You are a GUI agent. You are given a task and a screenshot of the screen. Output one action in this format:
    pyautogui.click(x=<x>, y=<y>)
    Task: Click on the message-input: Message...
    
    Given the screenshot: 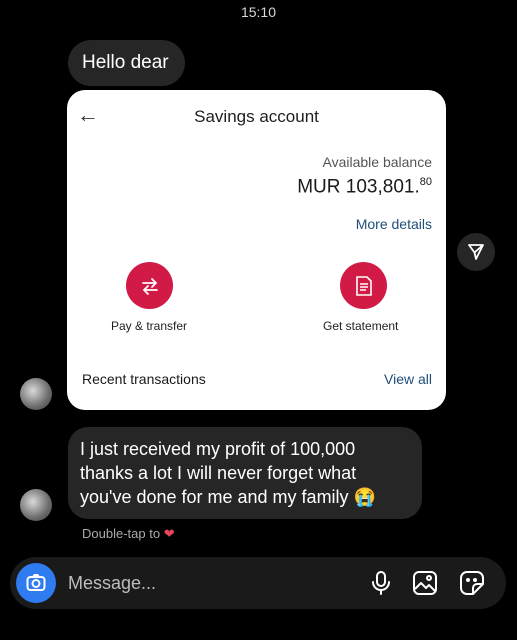 What is the action you would take?
    pyautogui.click(x=112, y=583)
    